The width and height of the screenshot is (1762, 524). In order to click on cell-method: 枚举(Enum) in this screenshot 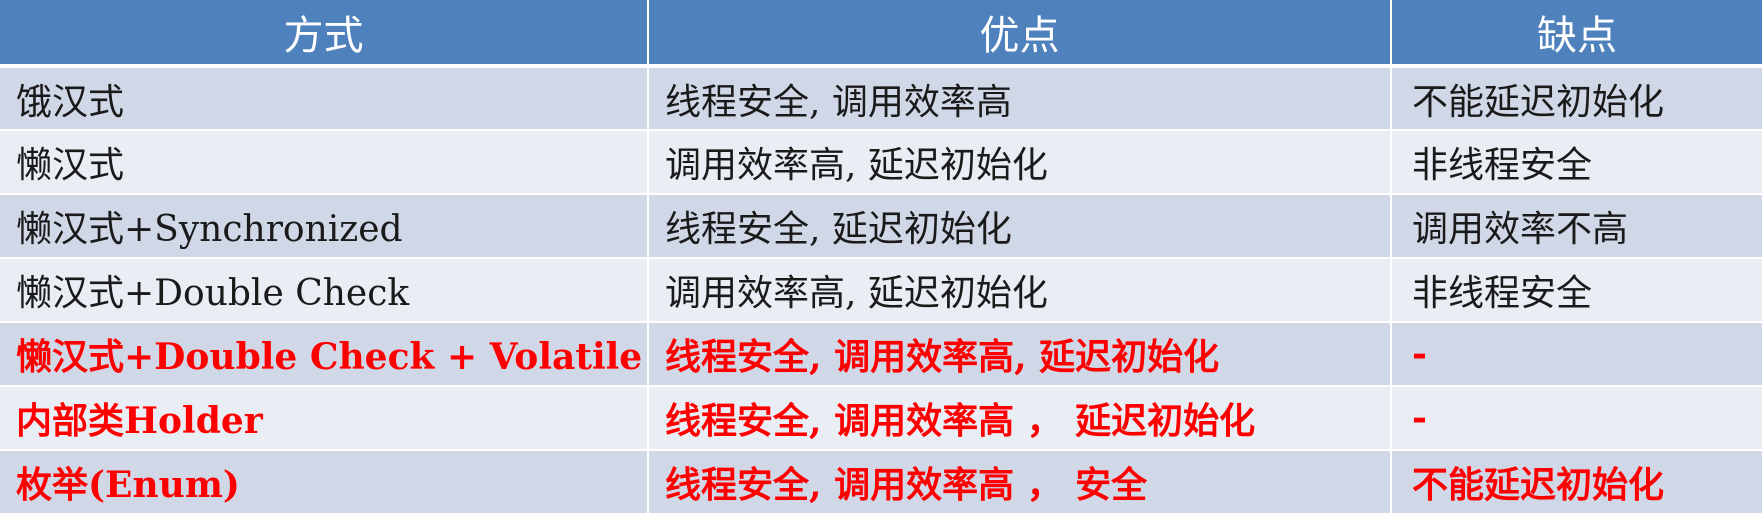, I will do `click(324, 482)`.